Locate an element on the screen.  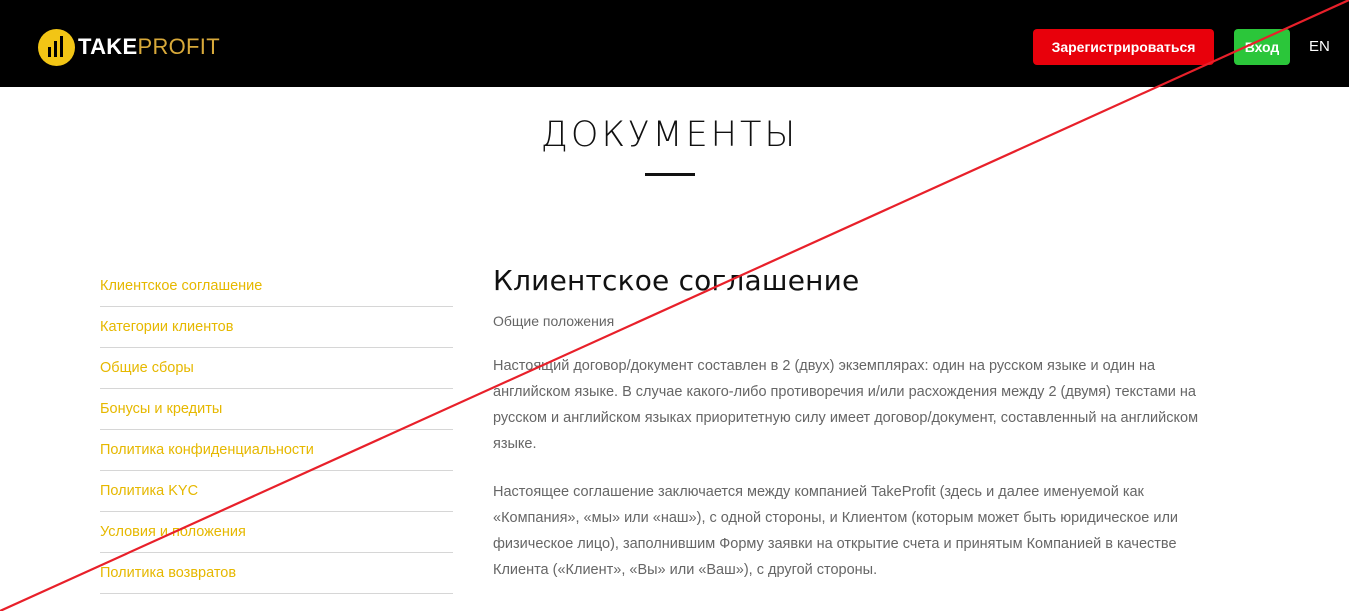
sidebar-link: Политика возвратов is located at coordinates (168, 573).